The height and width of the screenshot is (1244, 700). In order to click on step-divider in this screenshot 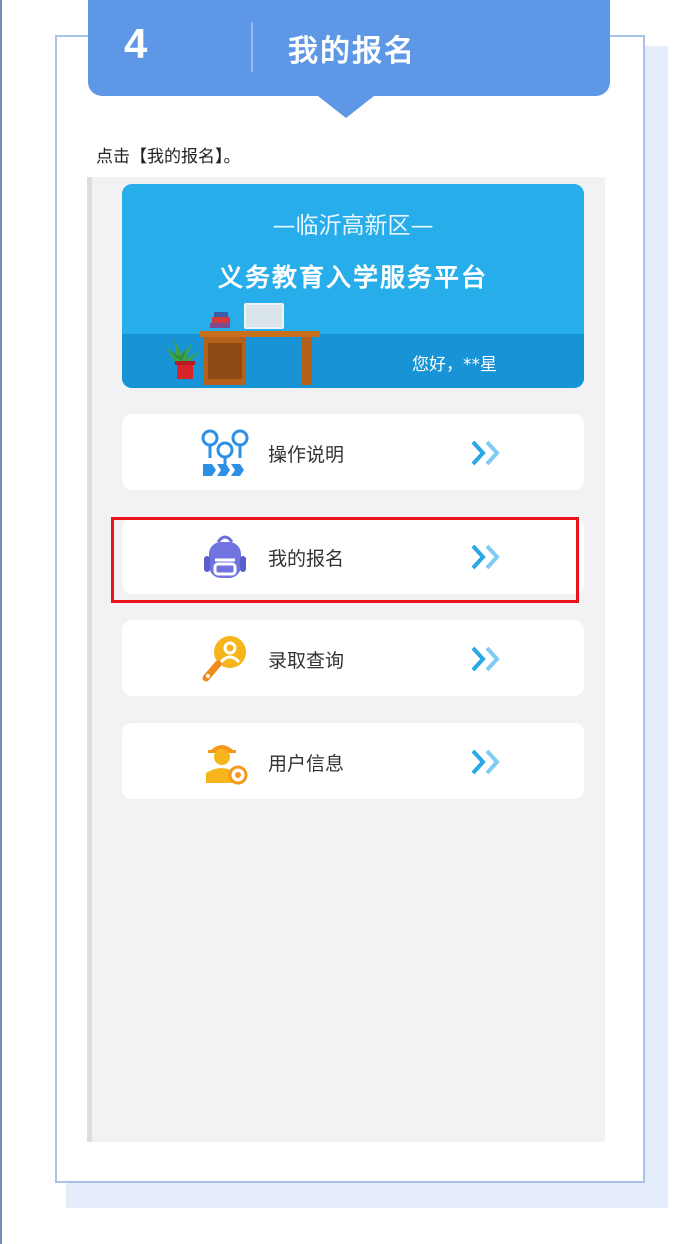, I will do `click(252, 47)`.